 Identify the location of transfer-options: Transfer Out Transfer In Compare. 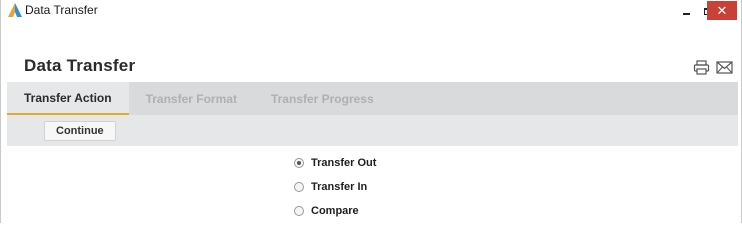
(335, 187).